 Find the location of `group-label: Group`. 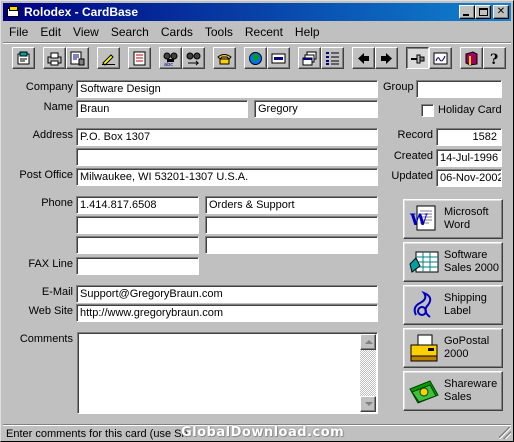

group-label: Group is located at coordinates (398, 87).